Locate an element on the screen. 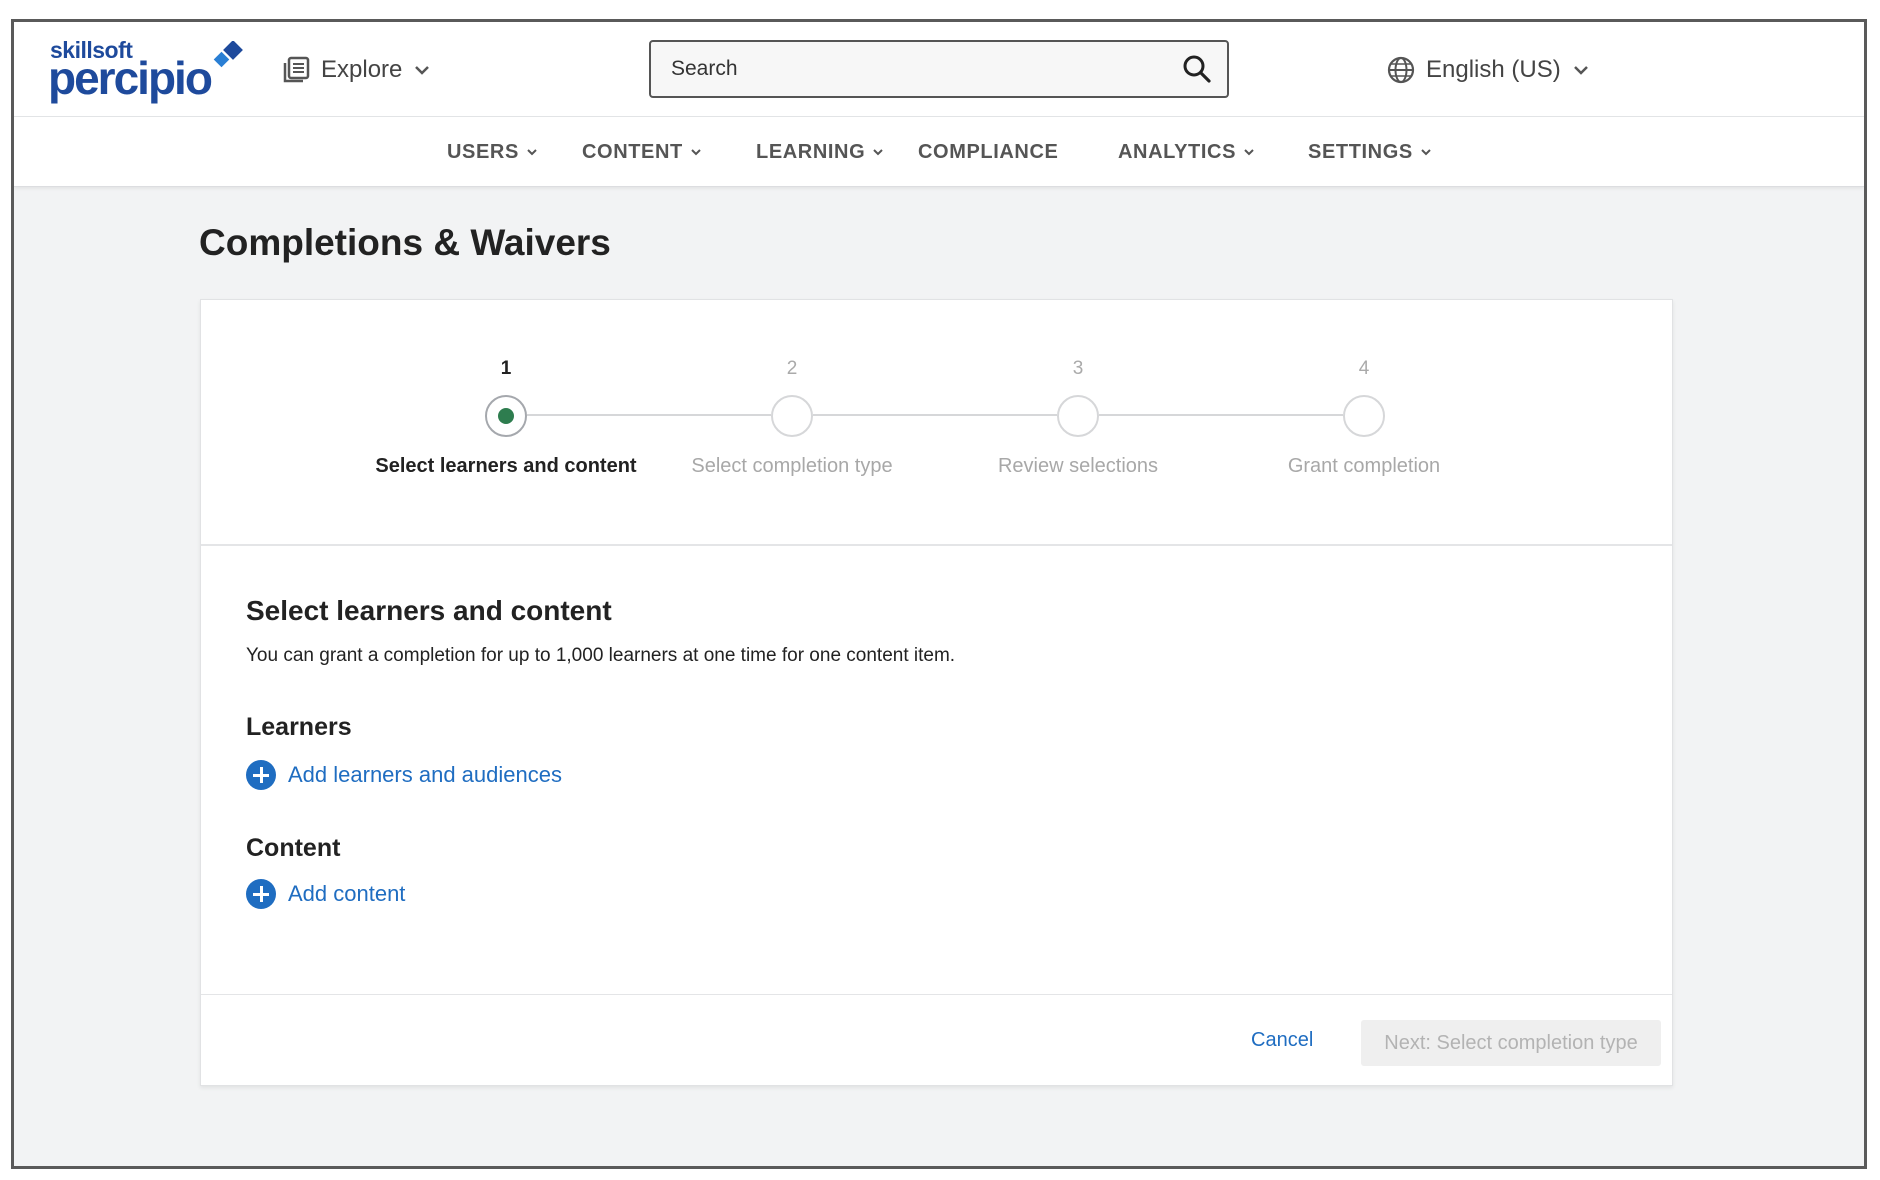 The width and height of the screenshot is (1880, 1180). add-learners-link: Add learners and audiences is located at coordinates (404, 775).